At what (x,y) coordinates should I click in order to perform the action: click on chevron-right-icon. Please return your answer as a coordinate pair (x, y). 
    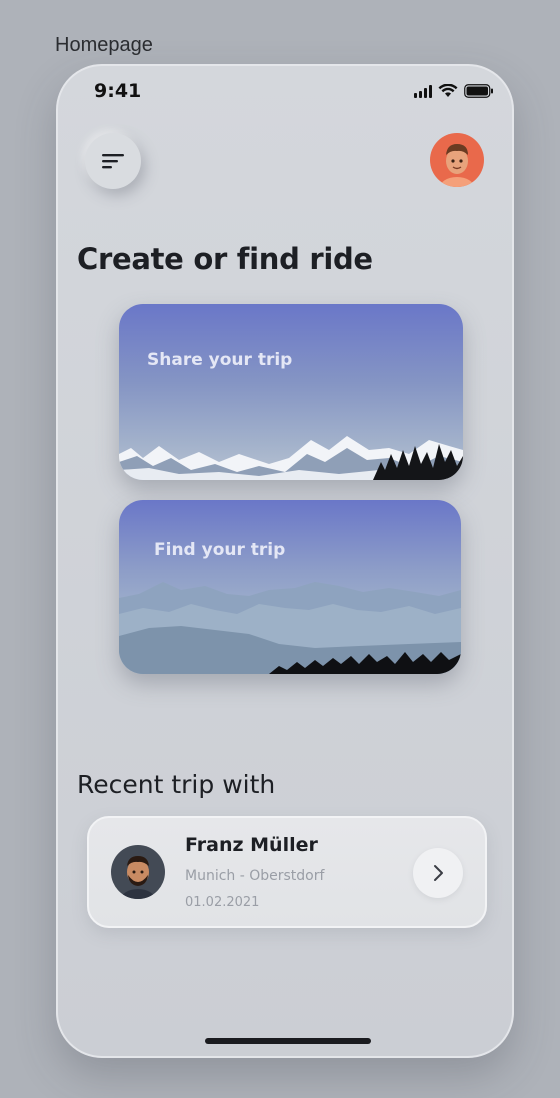
    Looking at the image, I should click on (438, 873).